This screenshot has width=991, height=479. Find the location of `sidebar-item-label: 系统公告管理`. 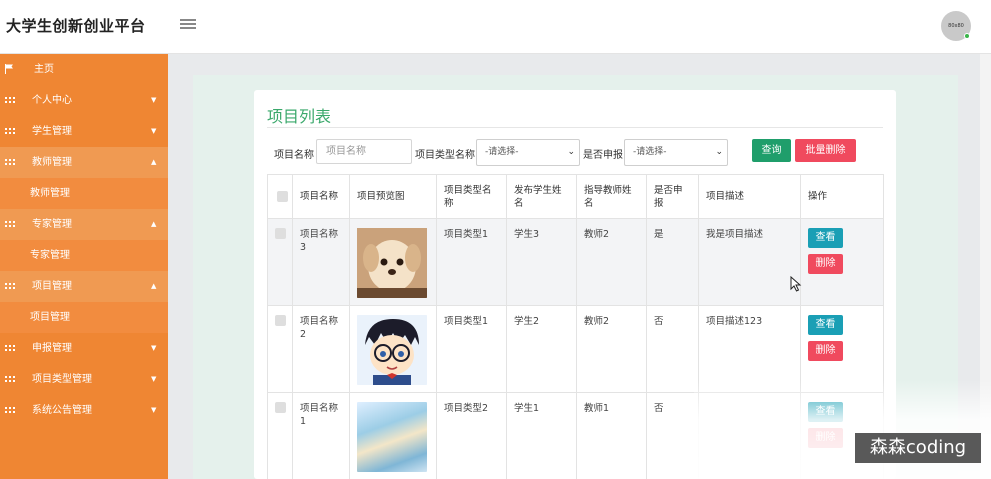

sidebar-item-label: 系统公告管理 is located at coordinates (62, 410).